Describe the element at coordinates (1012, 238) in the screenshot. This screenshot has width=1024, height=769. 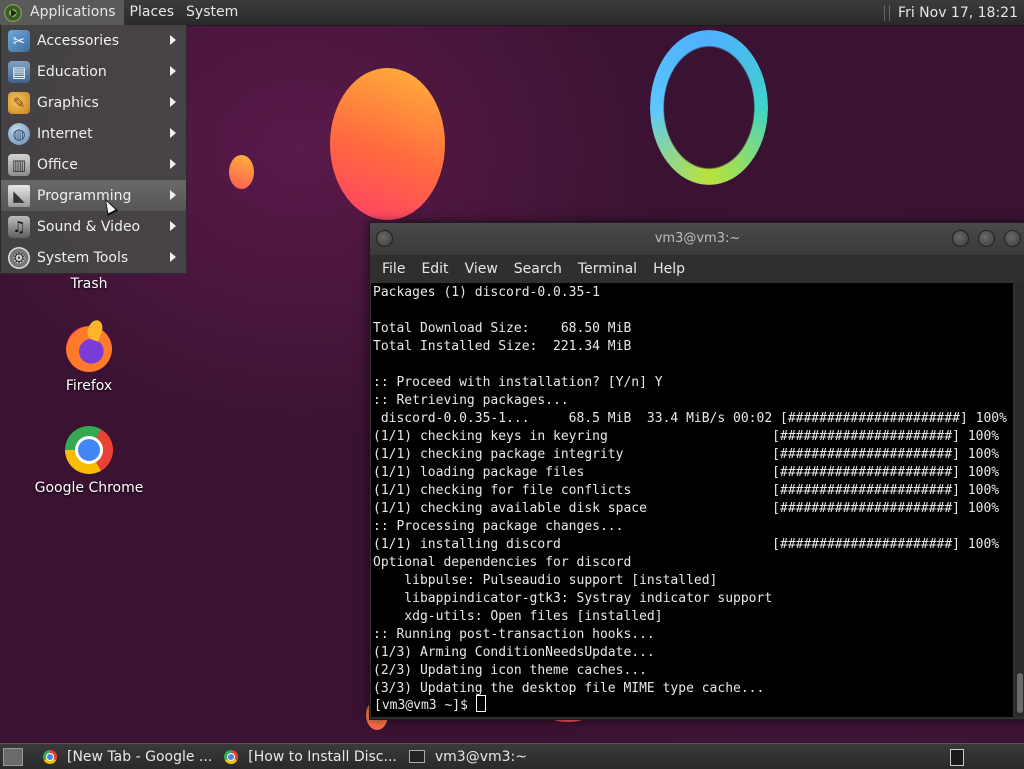
I see `close-icon` at that location.